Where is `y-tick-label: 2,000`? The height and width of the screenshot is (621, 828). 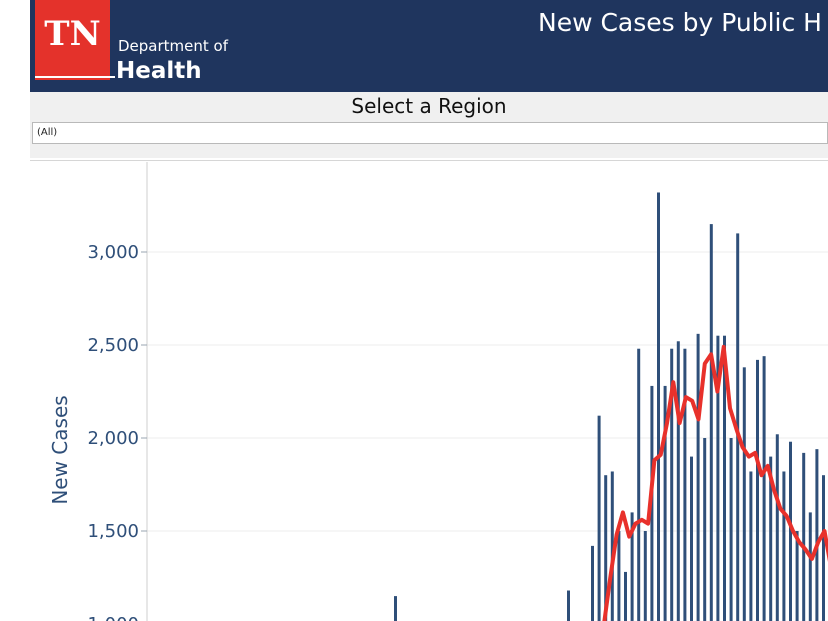 y-tick-label: 2,000 is located at coordinates (113, 438).